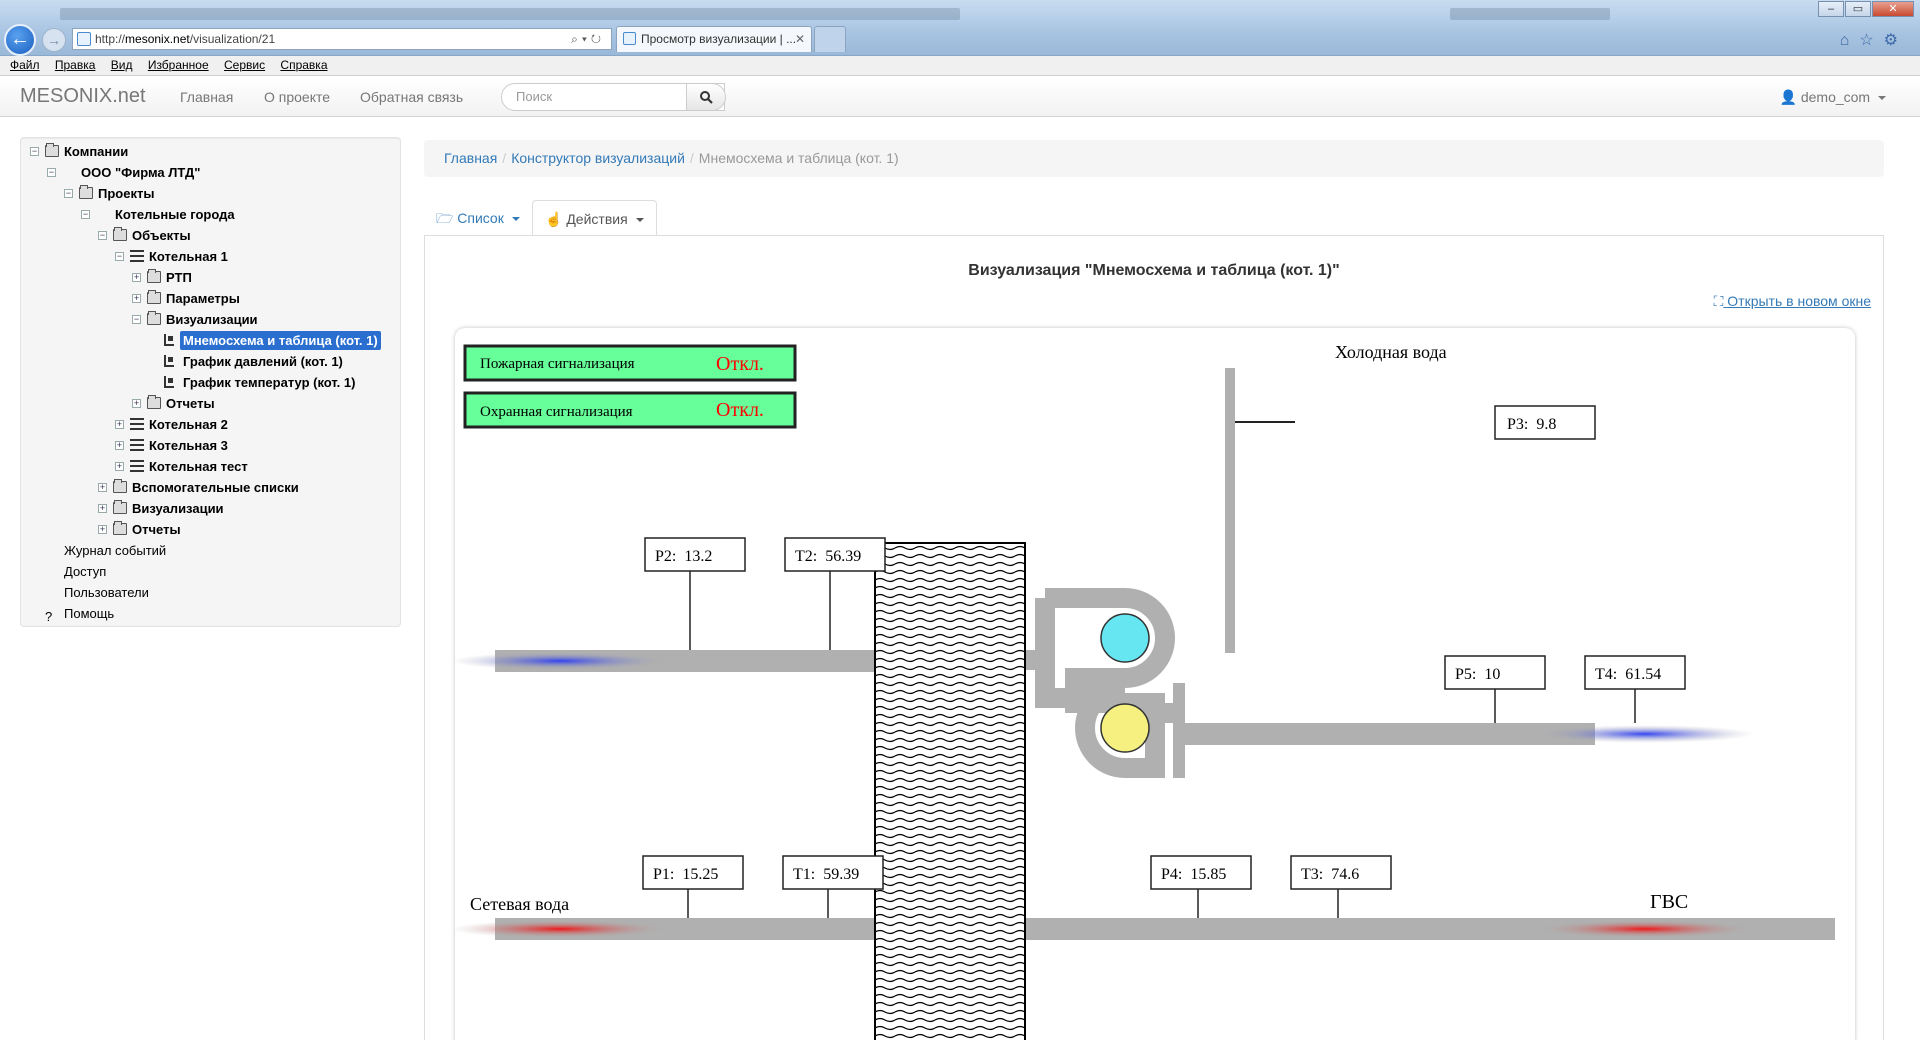 The width and height of the screenshot is (1920, 1040). Describe the element at coordinates (833, 886) in the screenshot. I see `reading-t1: T1: 59.39` at that location.